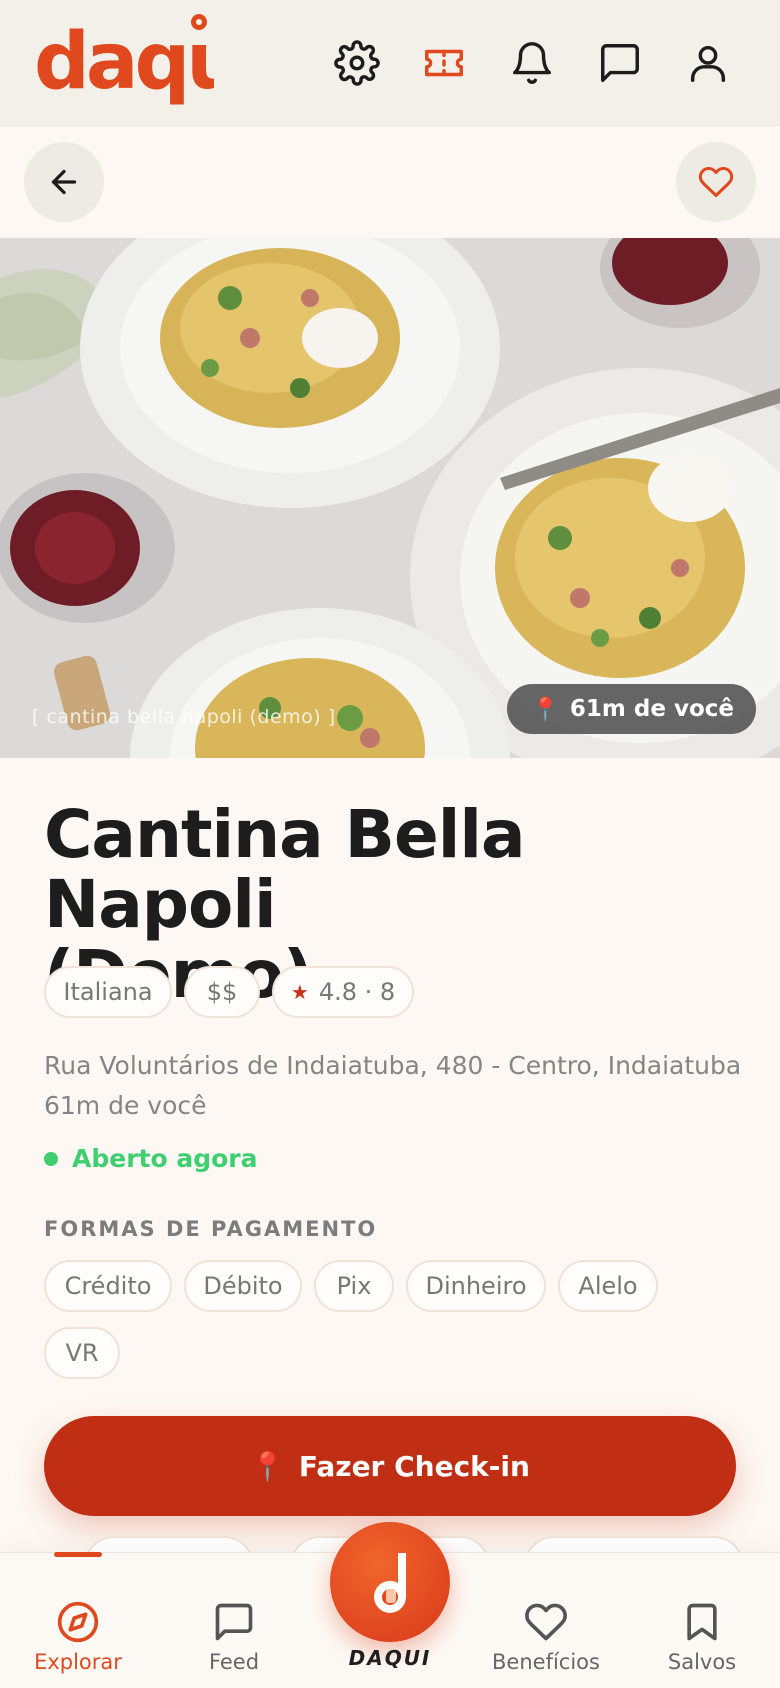 Image resolution: width=780 pixels, height=1688 pixels. Describe the element at coordinates (124, 62) in the screenshot. I see `logo-wordmark: daqui` at that location.